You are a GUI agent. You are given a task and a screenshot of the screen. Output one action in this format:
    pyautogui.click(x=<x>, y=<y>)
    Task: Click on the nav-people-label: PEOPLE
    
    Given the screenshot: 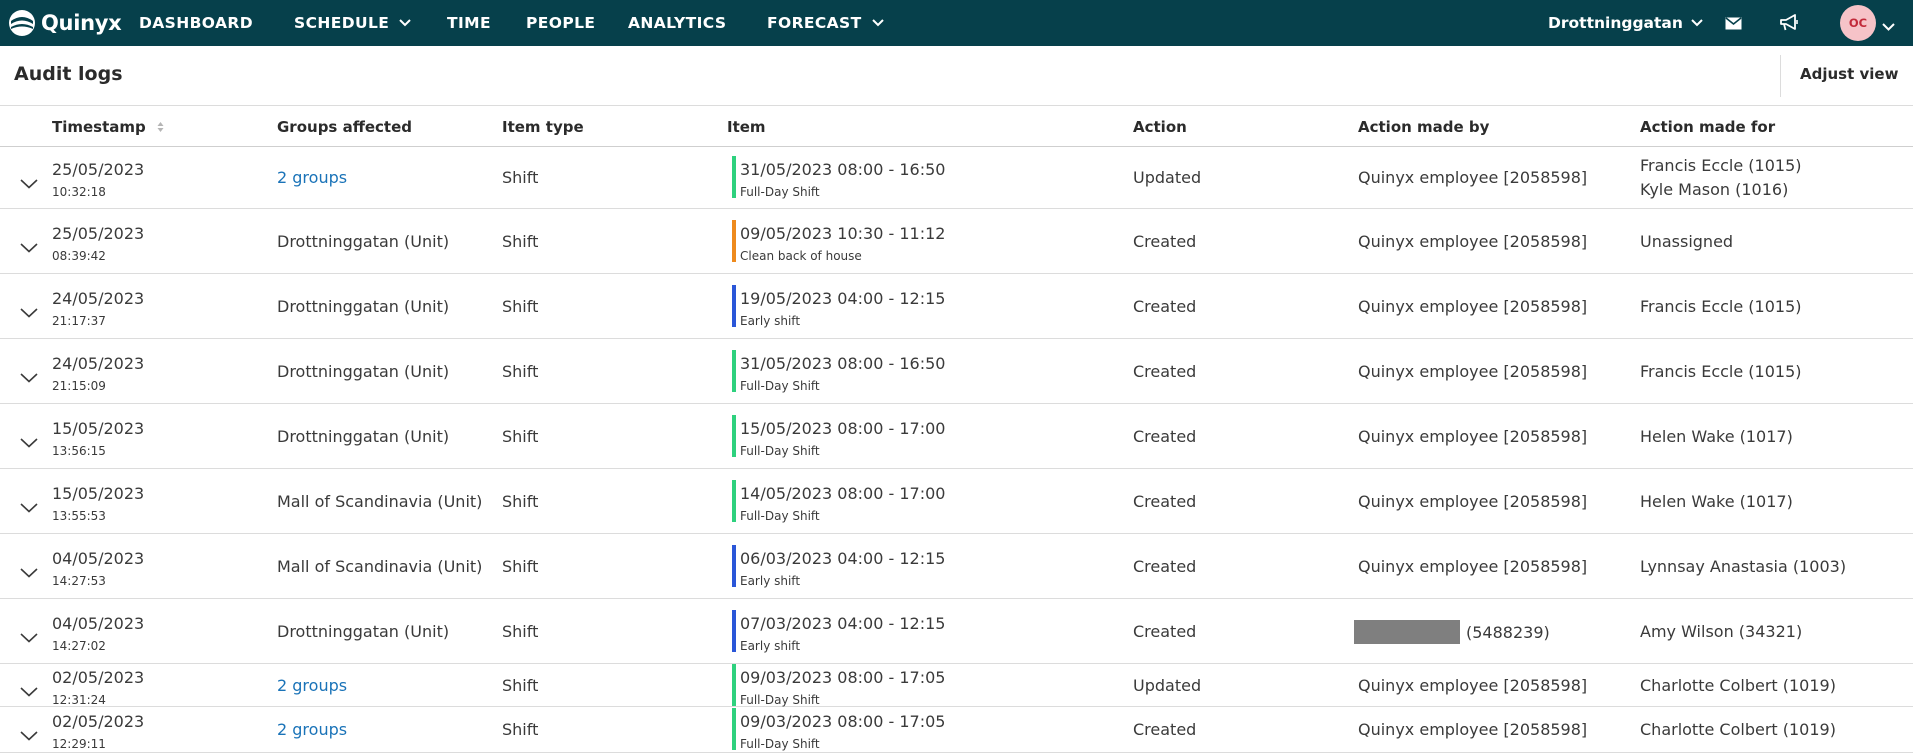 What is the action you would take?
    pyautogui.click(x=561, y=23)
    